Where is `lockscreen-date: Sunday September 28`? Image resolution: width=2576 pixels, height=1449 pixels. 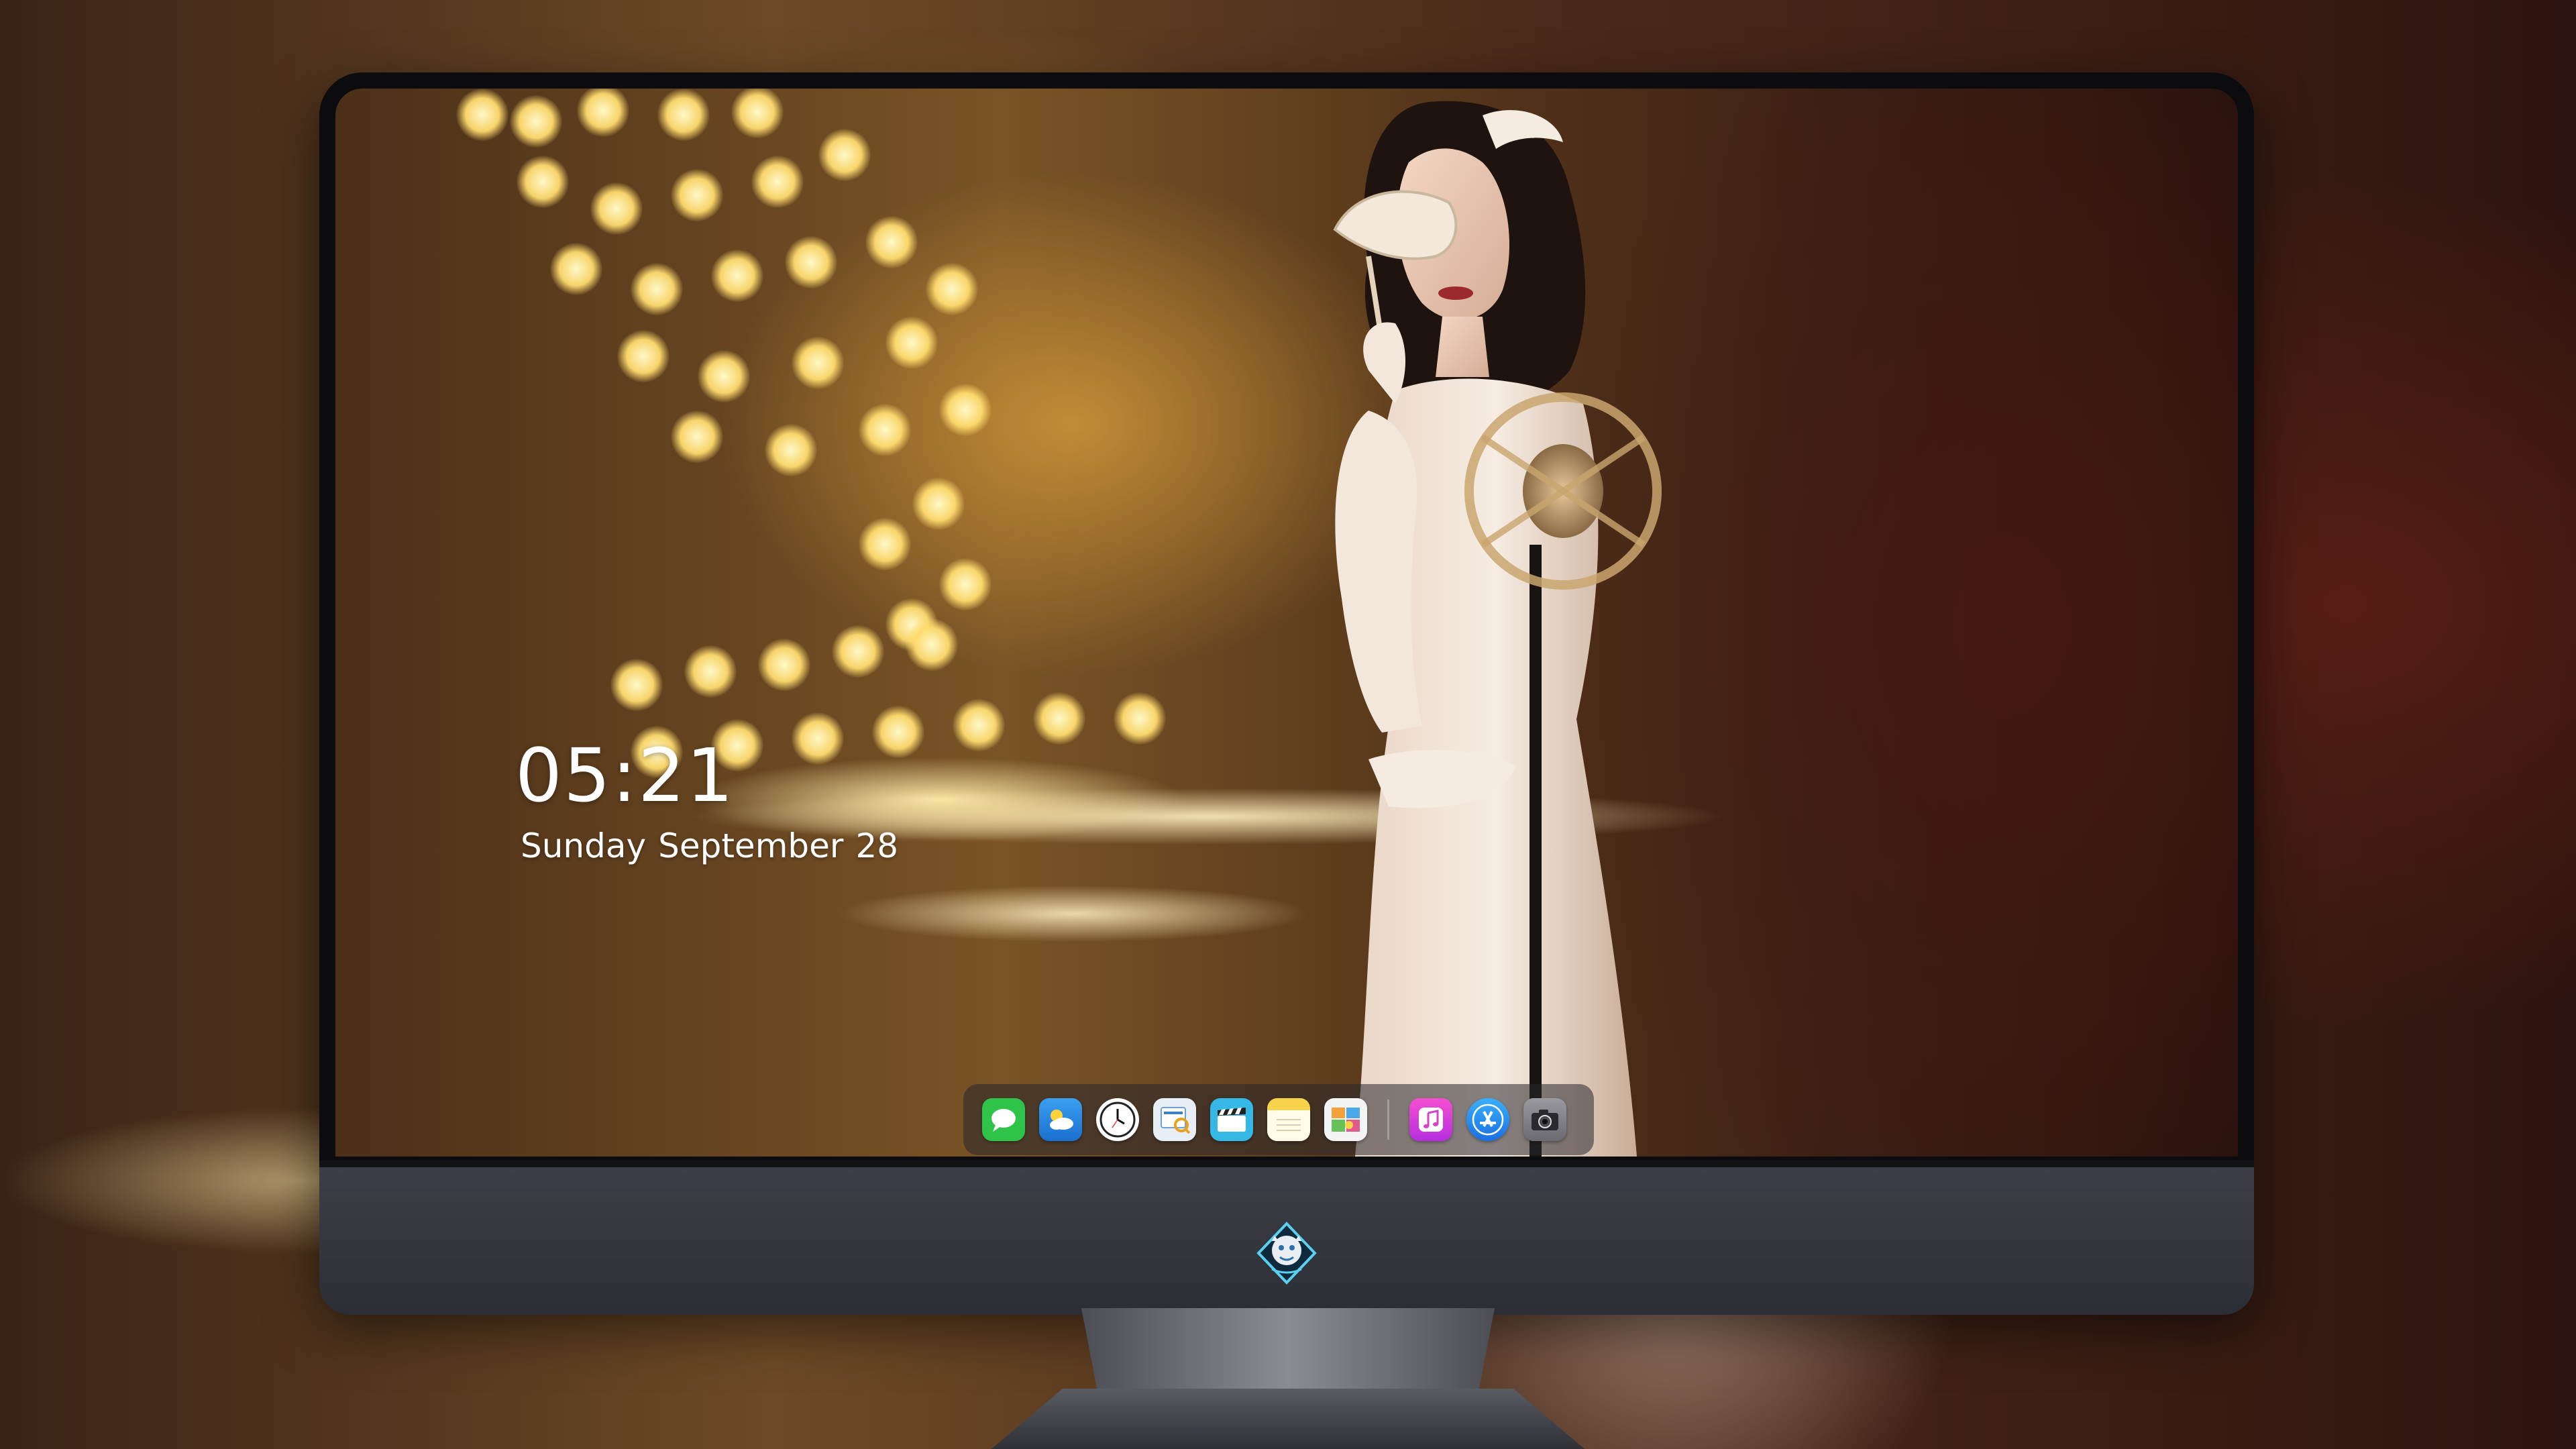
lockscreen-date: Sunday September 28 is located at coordinates (715, 845).